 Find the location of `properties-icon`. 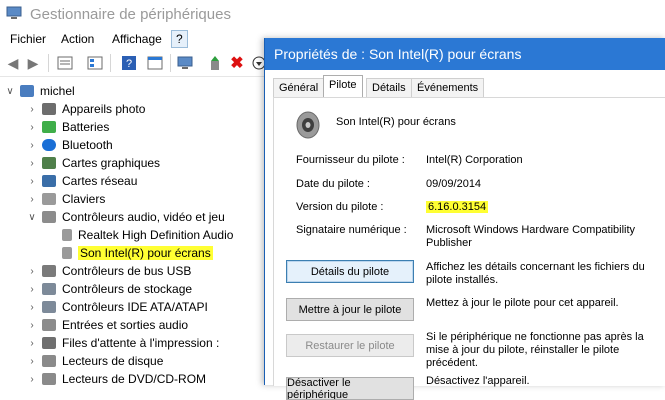

properties-icon is located at coordinates (65, 63).